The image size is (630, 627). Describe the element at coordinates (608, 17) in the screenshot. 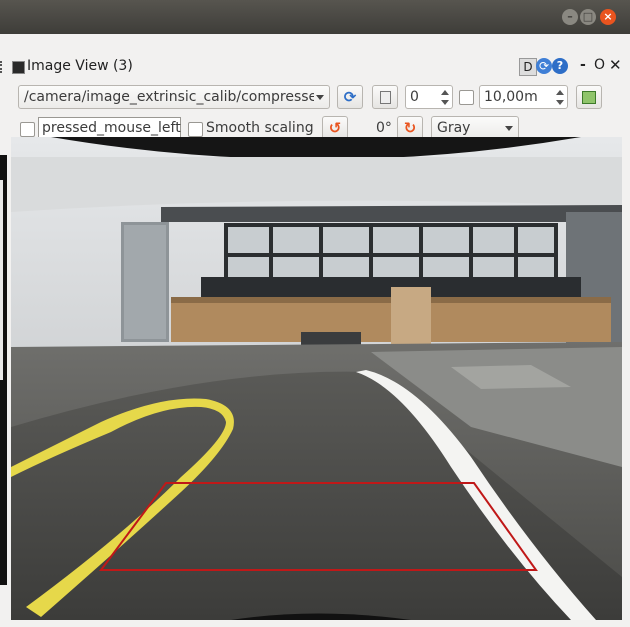

I see `close-window-button: ×` at that location.